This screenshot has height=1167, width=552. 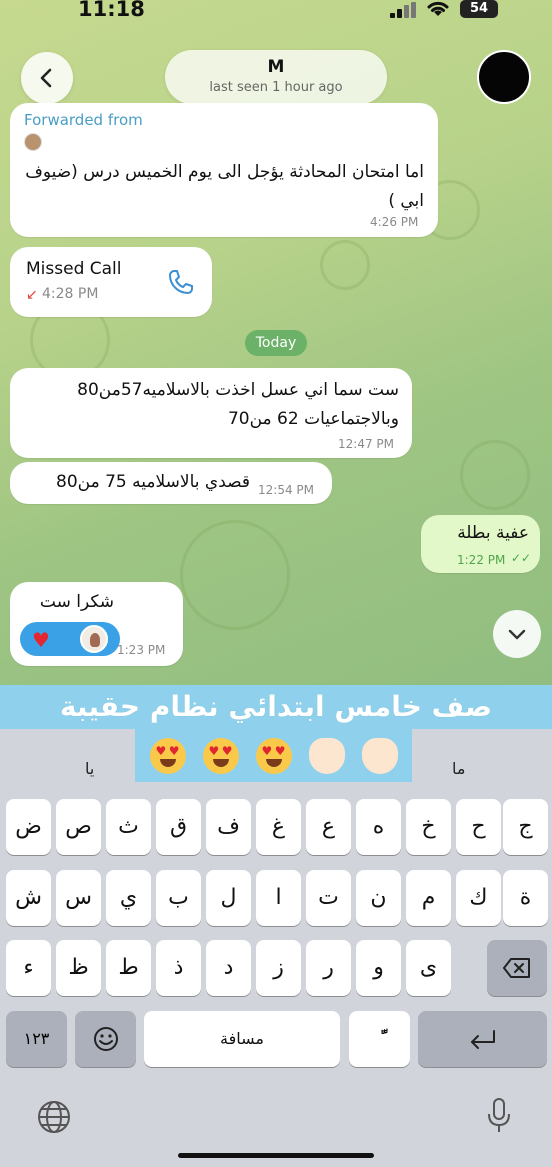 What do you see at coordinates (458, 768) in the screenshot?
I see `suggestion-right: ما` at bounding box center [458, 768].